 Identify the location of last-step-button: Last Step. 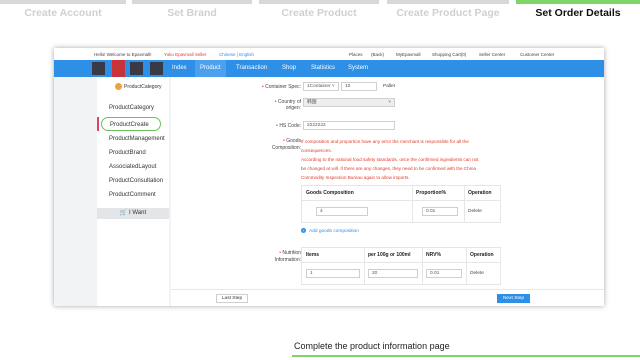
(232, 298).